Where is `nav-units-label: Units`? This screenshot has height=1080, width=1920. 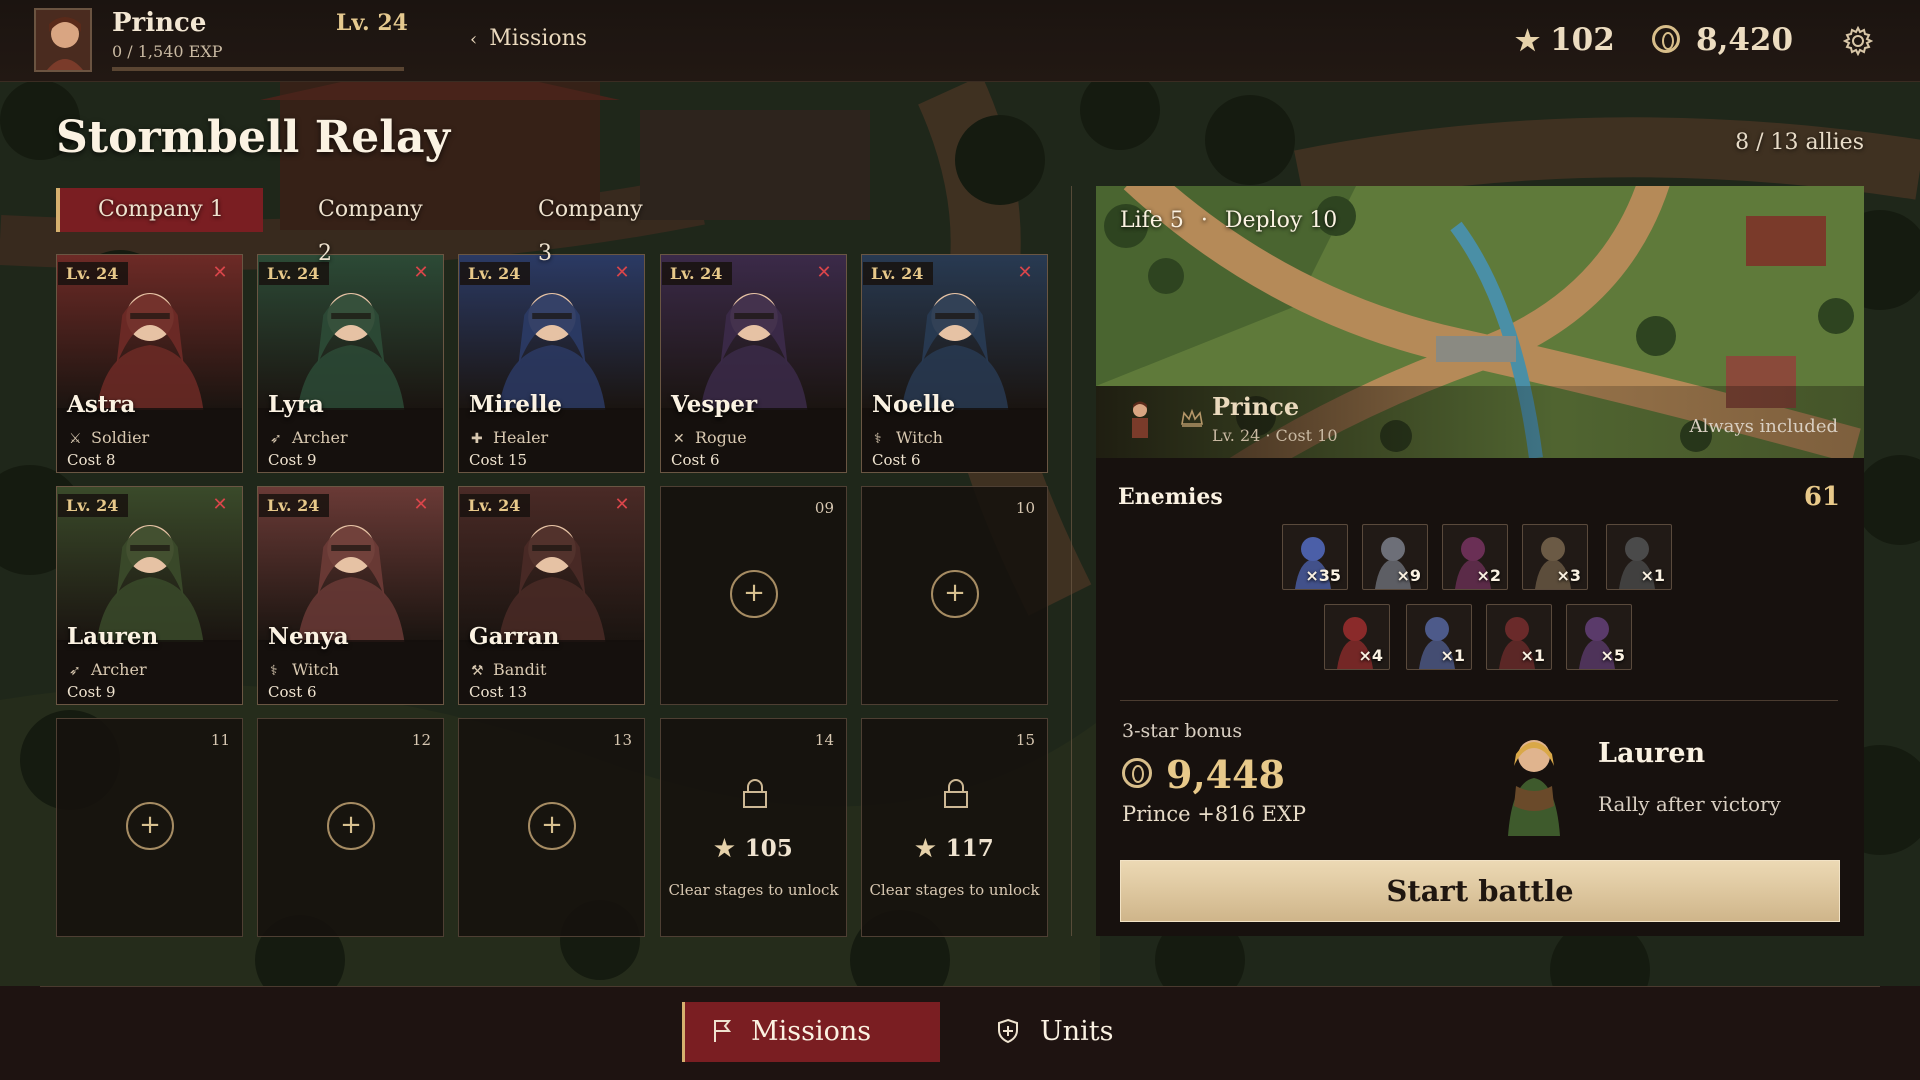 nav-units-label: Units is located at coordinates (1077, 1031).